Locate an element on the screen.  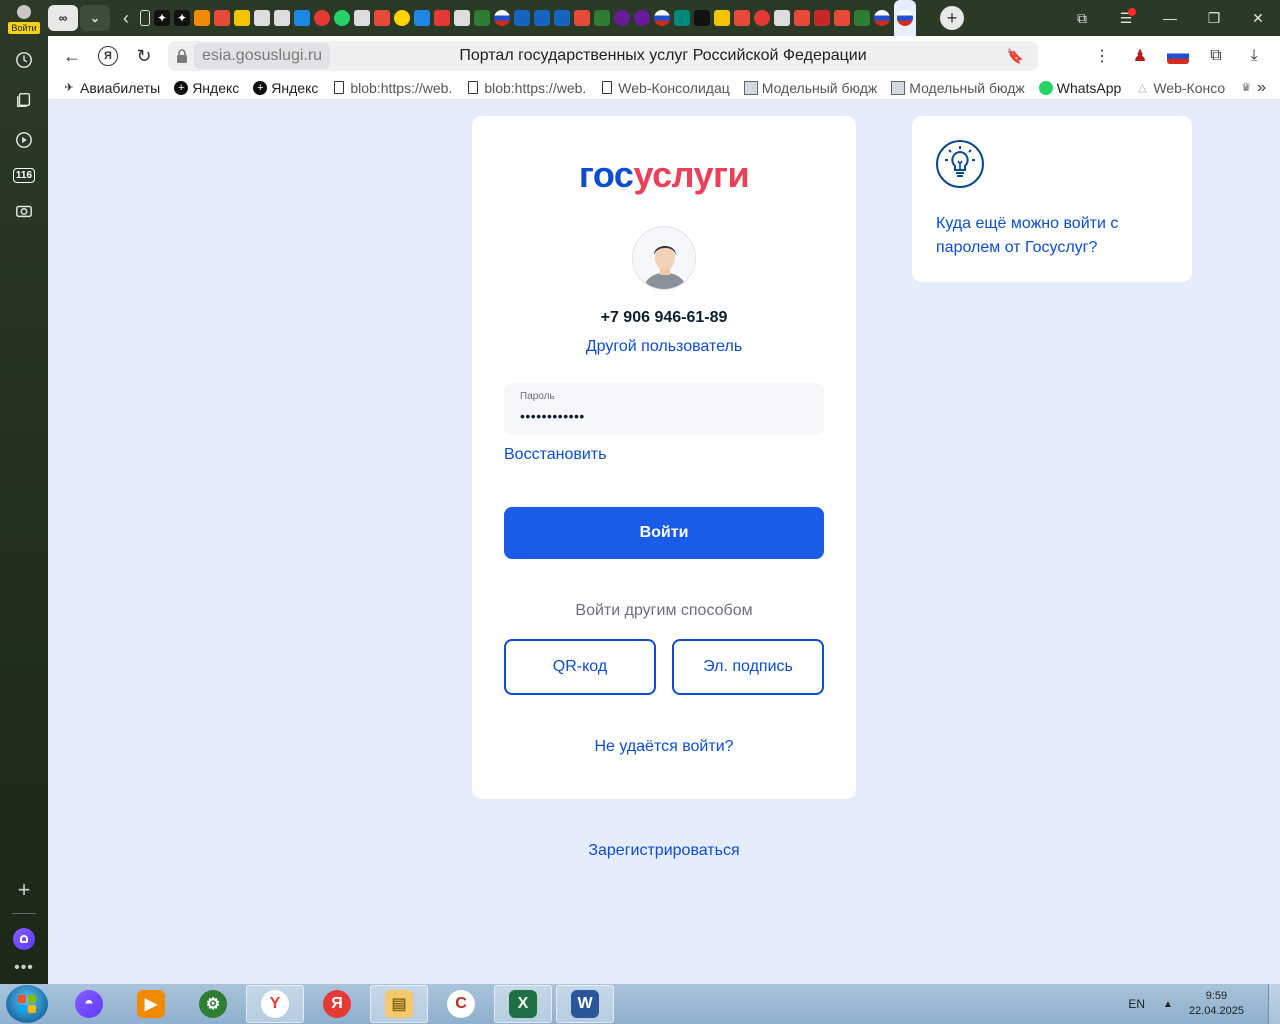
new-tab-button: + is located at coordinates (952, 18).